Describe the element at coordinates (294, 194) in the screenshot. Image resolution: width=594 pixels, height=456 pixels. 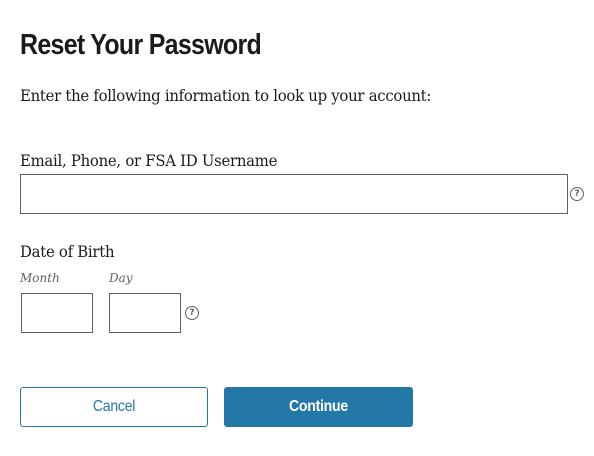
I see `identifier-input` at that location.